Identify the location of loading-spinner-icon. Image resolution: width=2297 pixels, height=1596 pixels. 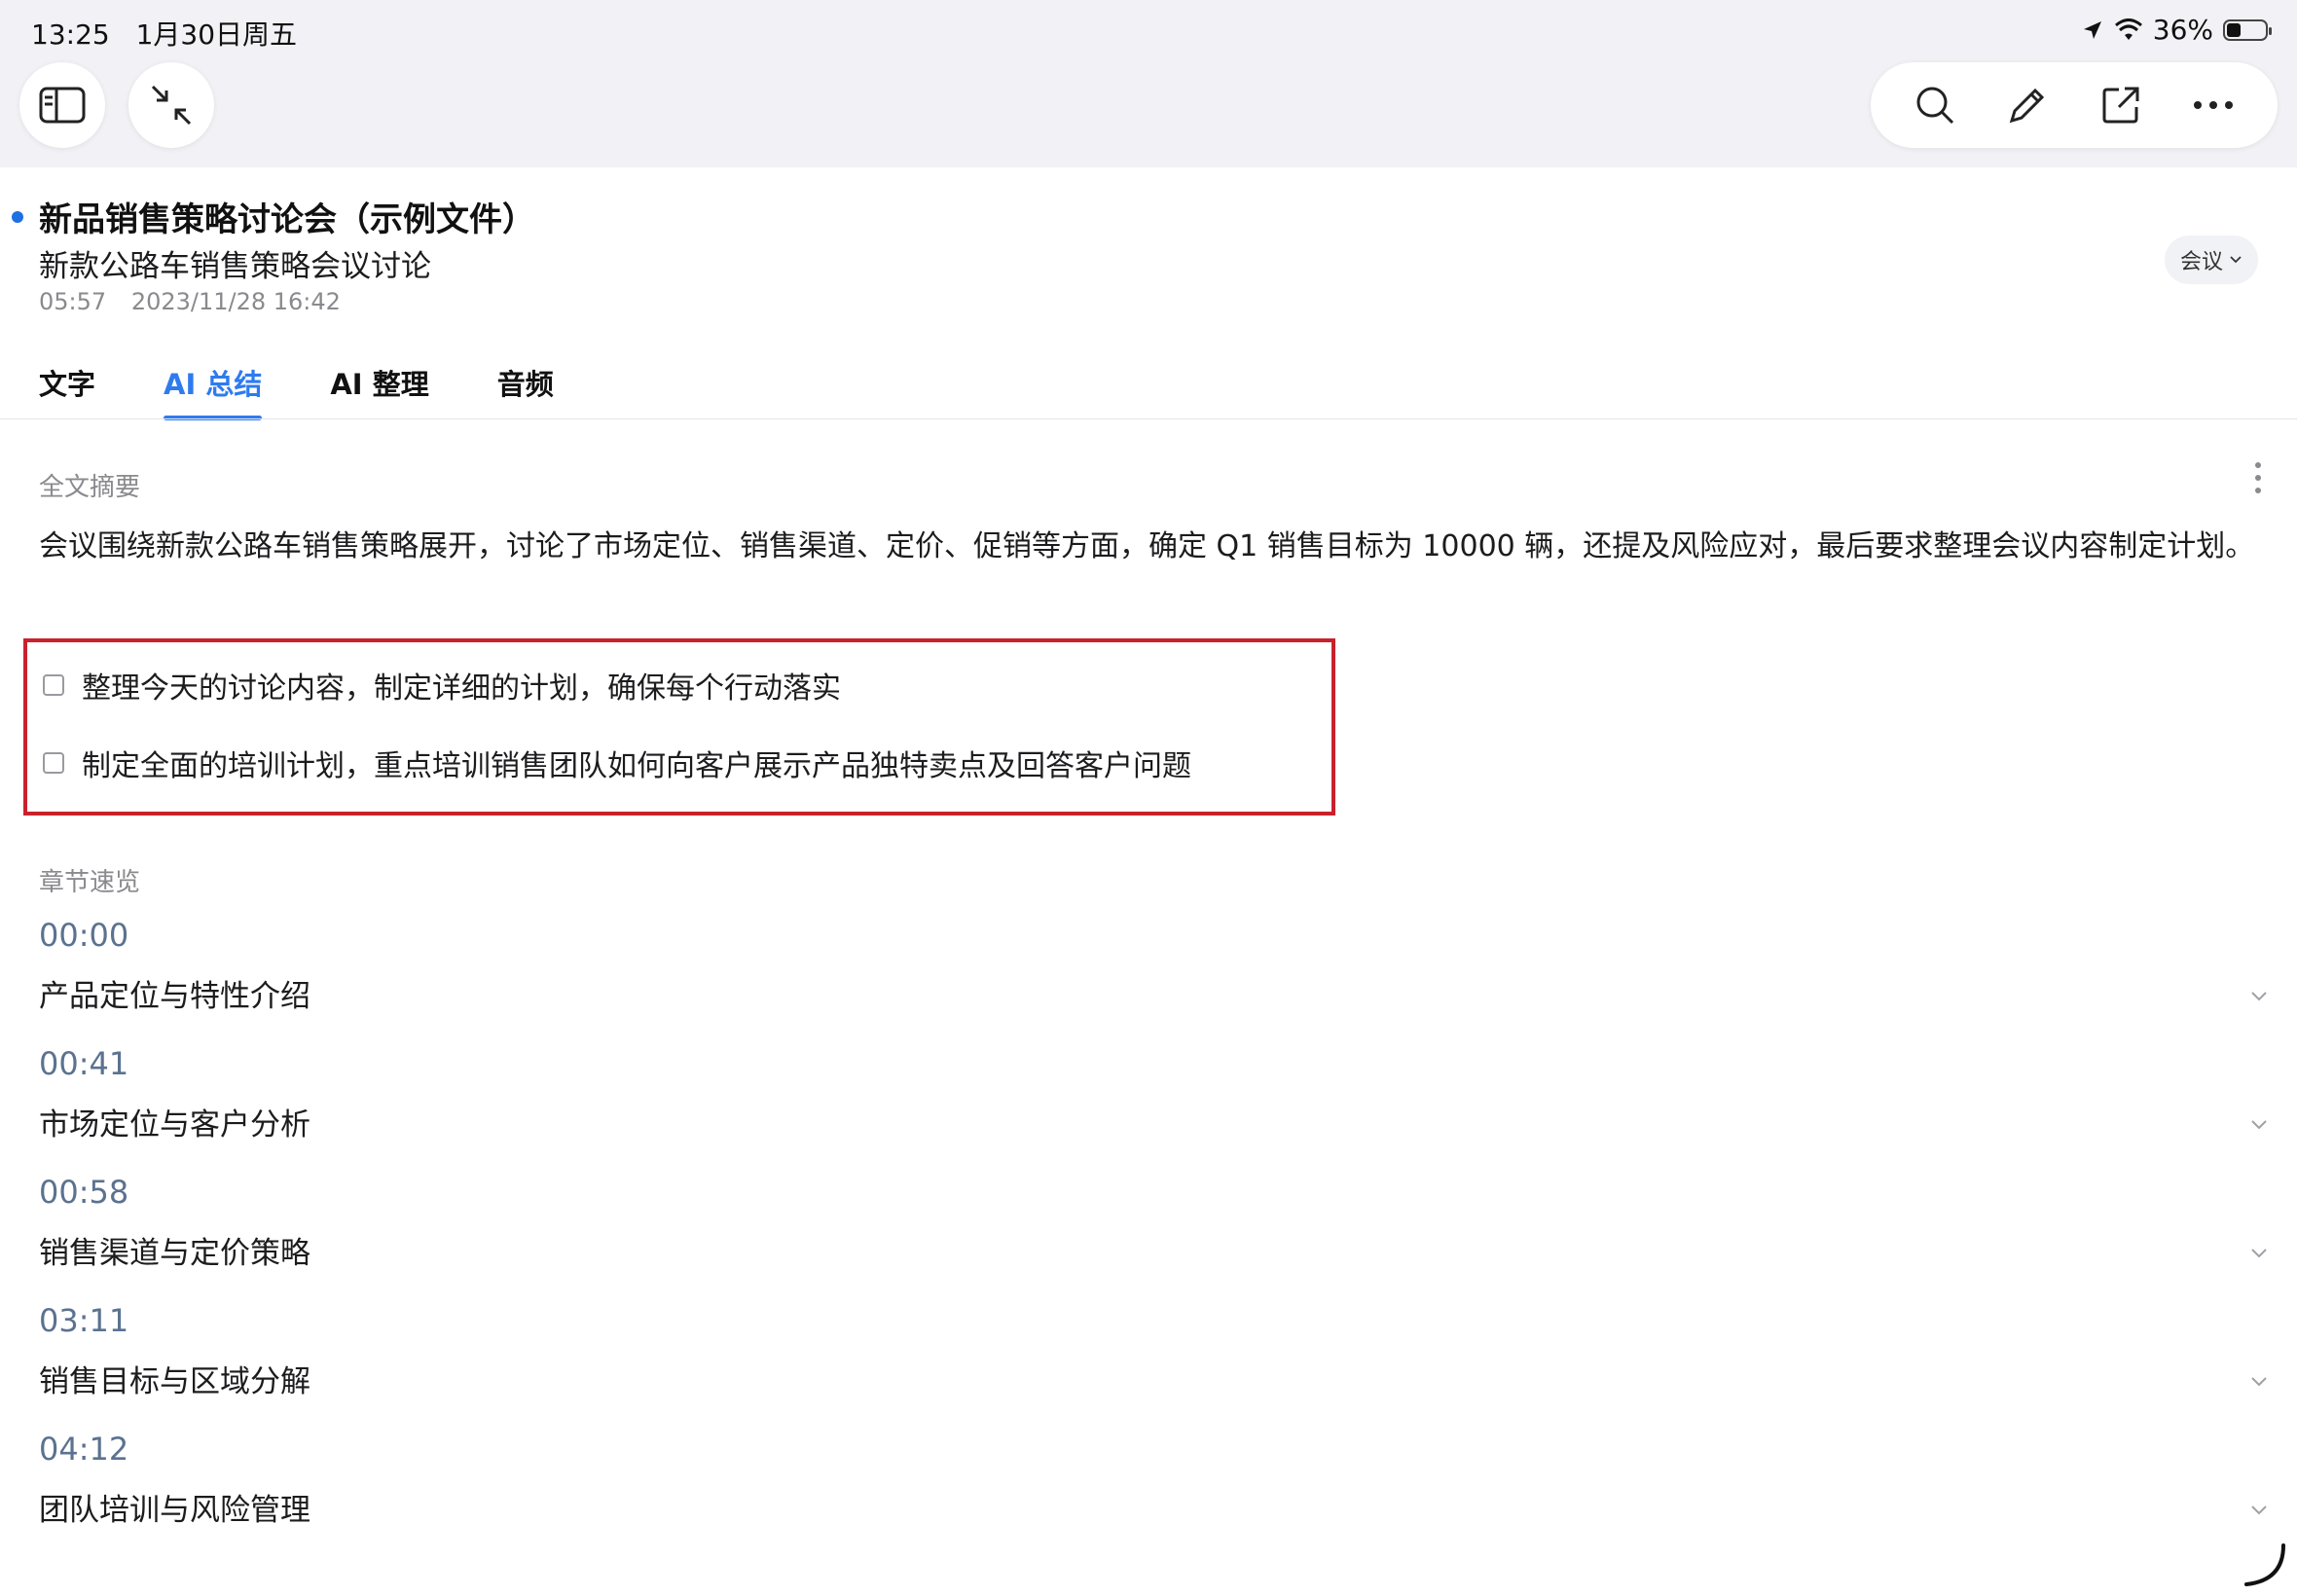
(2264, 1564).